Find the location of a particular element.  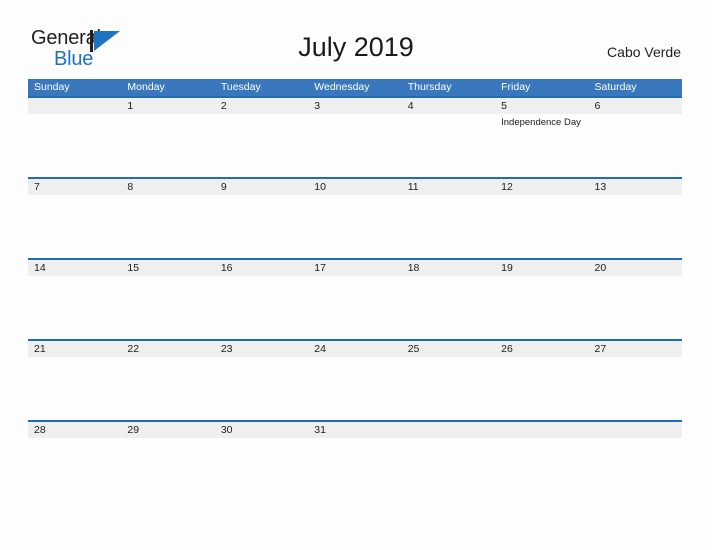

calendar-week-row: 28 29 30 31 is located at coordinates (355, 460).